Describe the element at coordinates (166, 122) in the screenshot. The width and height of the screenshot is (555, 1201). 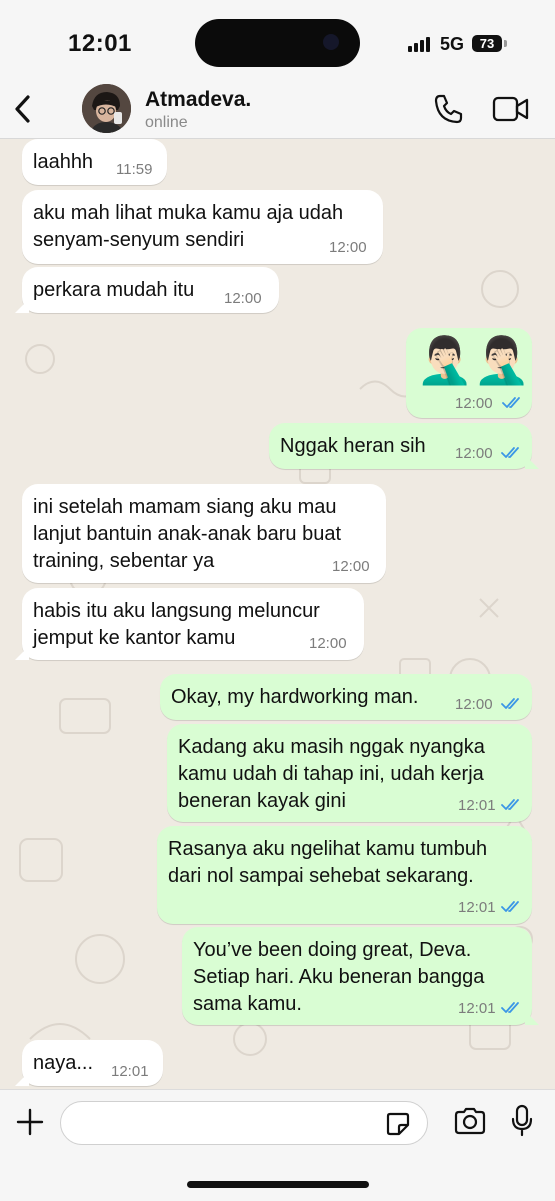
I see `contact-status: online` at that location.